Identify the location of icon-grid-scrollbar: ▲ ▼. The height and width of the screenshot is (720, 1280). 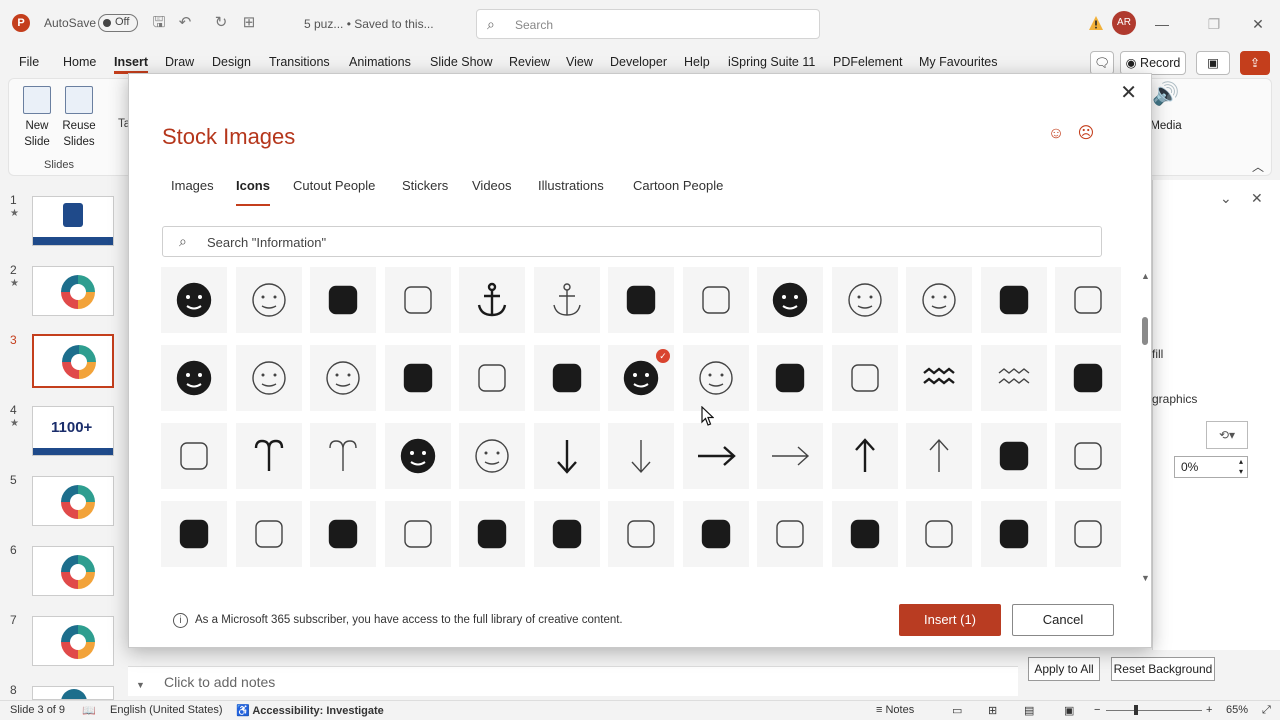
(1145, 427).